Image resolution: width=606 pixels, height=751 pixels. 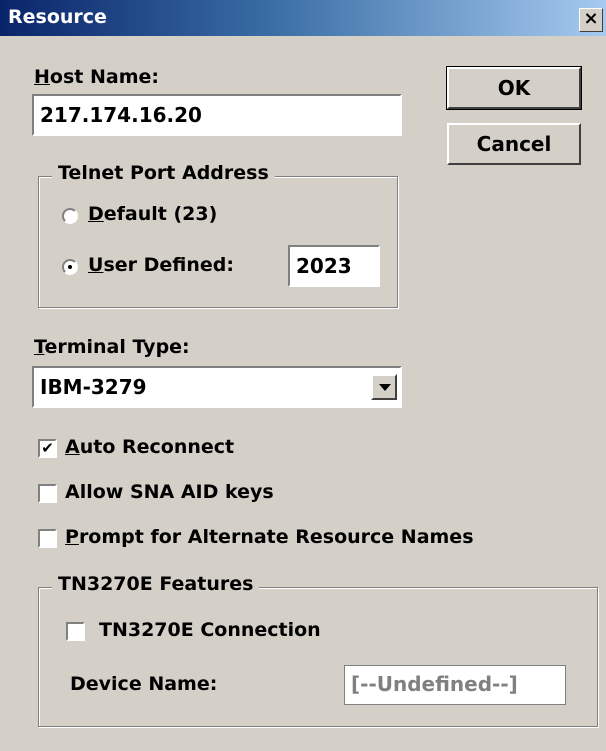 I want to click on telnet-port-legend: Telnet Port Address, so click(x=163, y=173).